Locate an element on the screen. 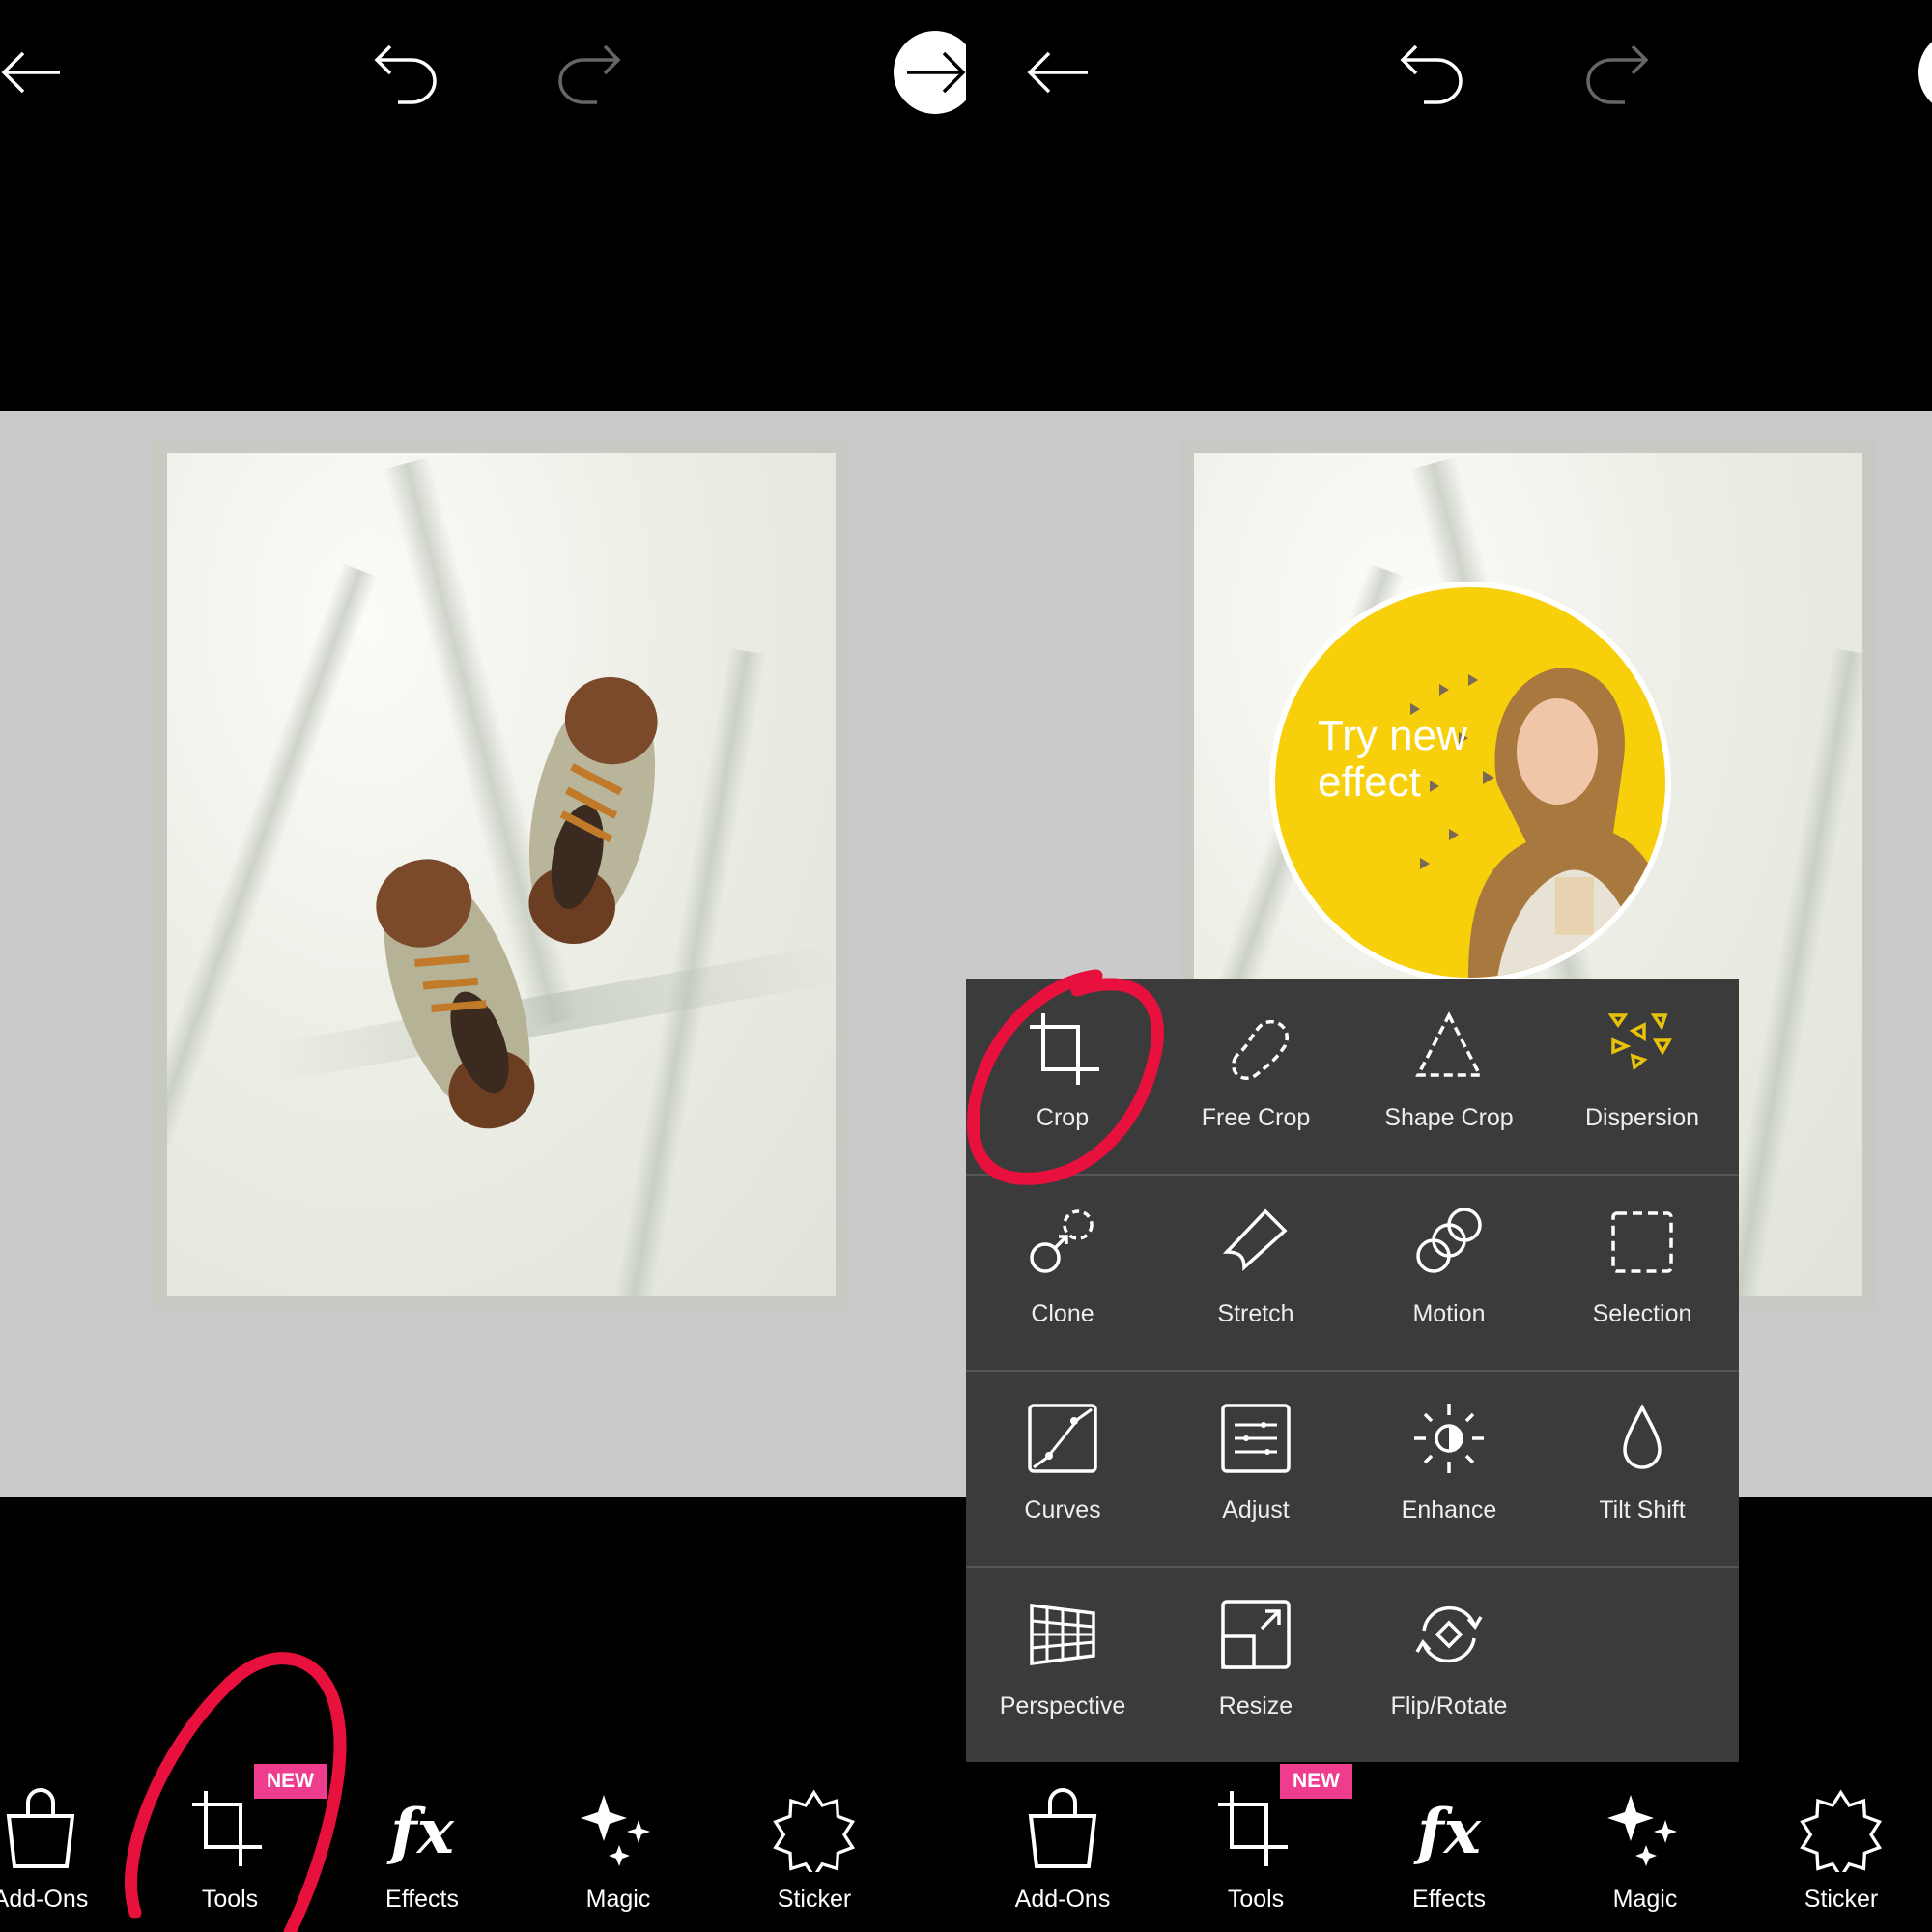  motion-icon is located at coordinates (1449, 1240).